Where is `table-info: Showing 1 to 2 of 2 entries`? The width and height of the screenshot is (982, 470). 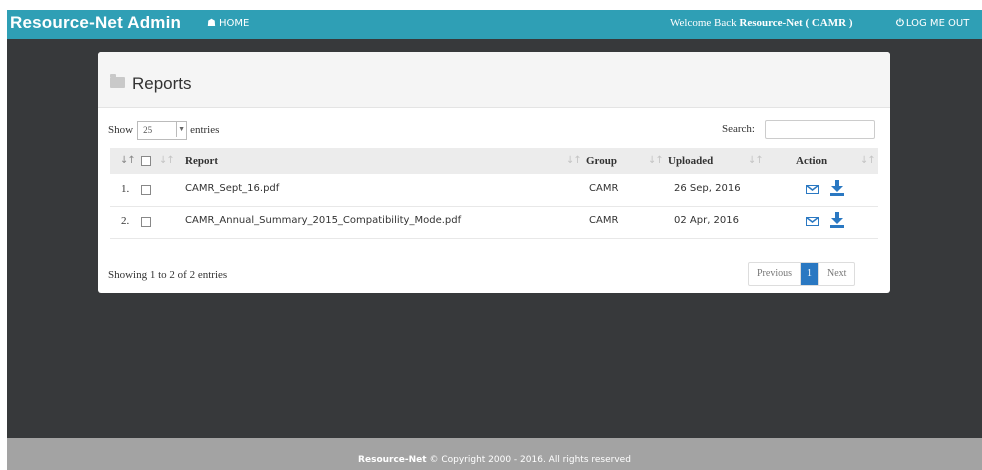
table-info: Showing 1 to 2 of 2 entries is located at coordinates (168, 275).